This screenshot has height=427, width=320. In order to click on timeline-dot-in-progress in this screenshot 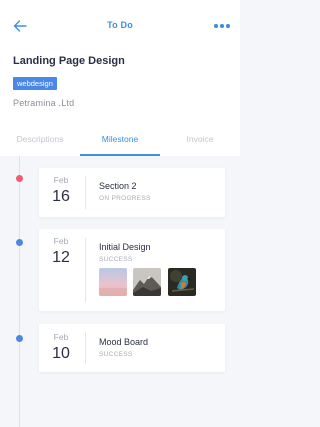, I will do `click(19, 178)`.